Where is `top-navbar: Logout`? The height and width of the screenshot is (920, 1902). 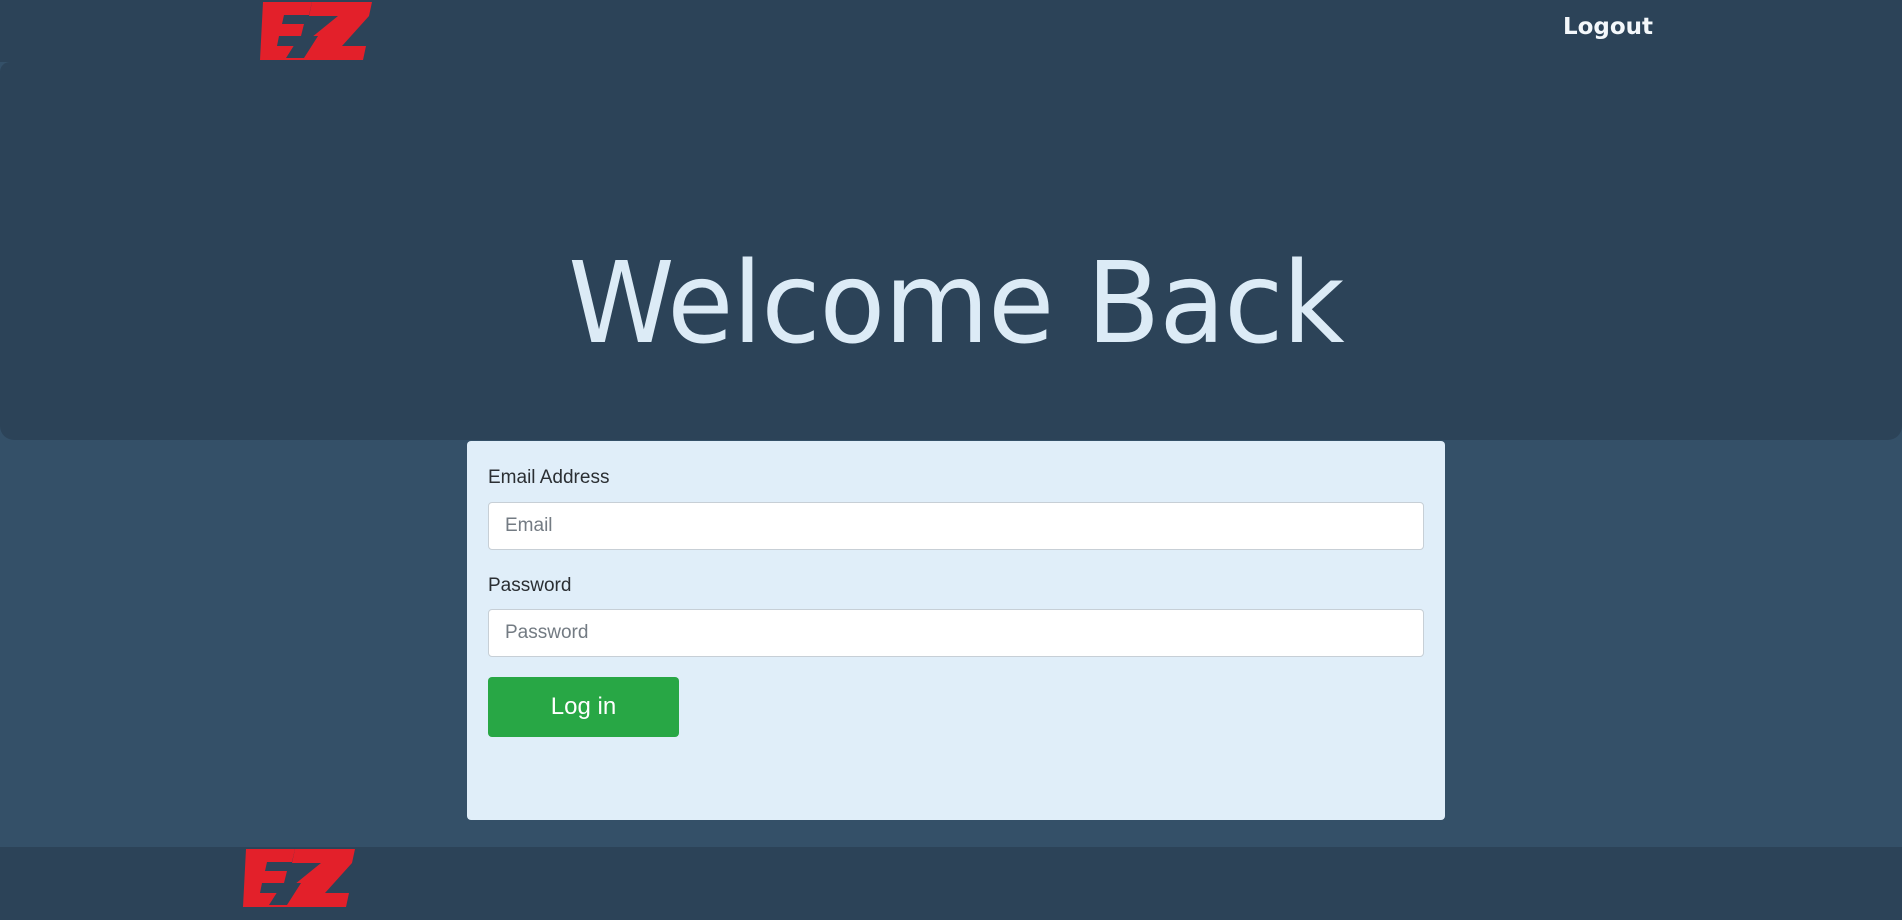
top-navbar: Logout is located at coordinates (951, 31).